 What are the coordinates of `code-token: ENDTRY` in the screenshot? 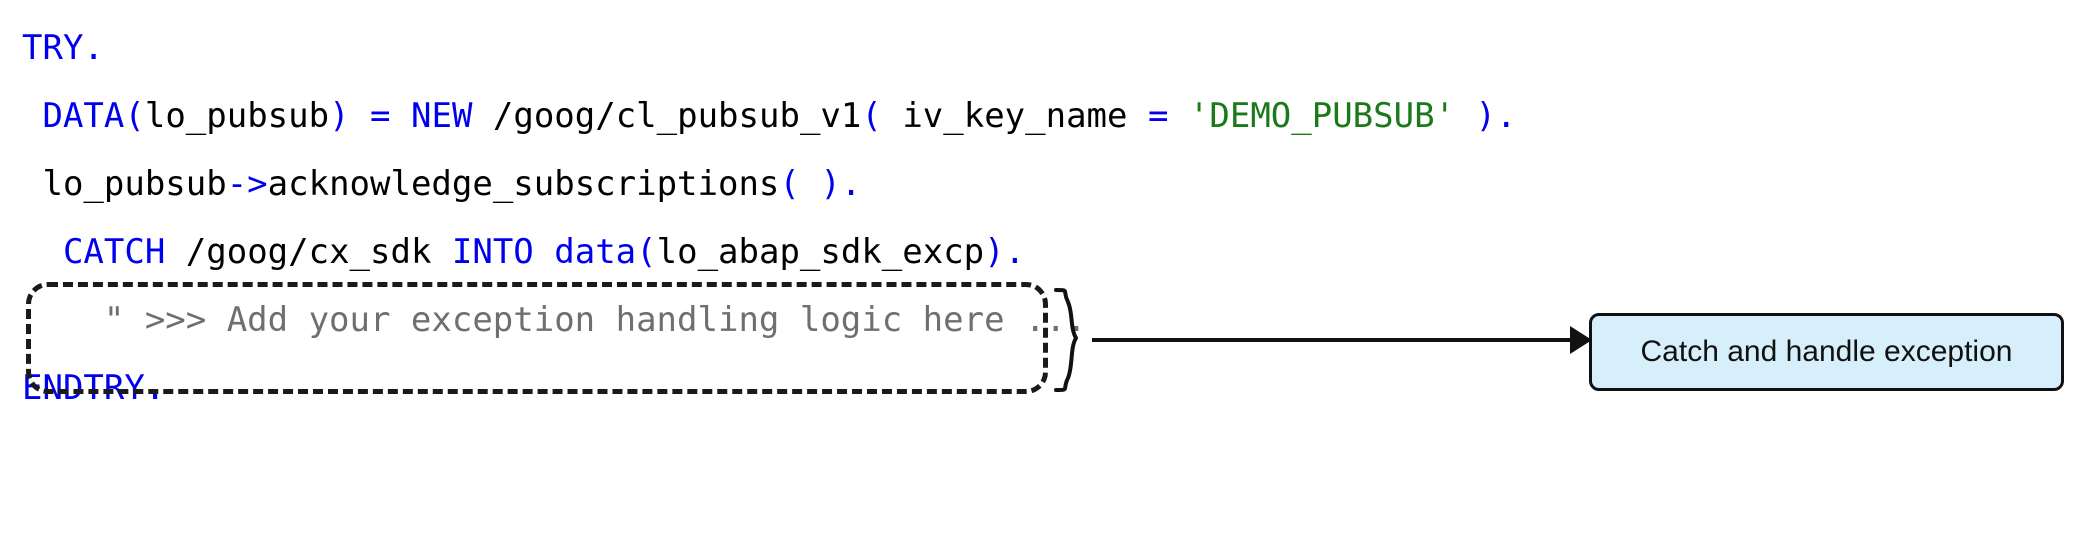 It's located at (83, 388).